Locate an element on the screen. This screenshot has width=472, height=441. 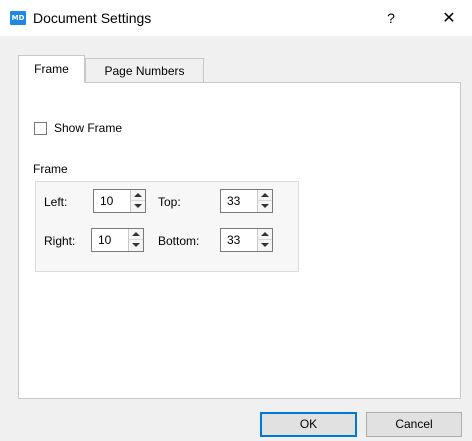
top-value: 33 is located at coordinates (233, 201).